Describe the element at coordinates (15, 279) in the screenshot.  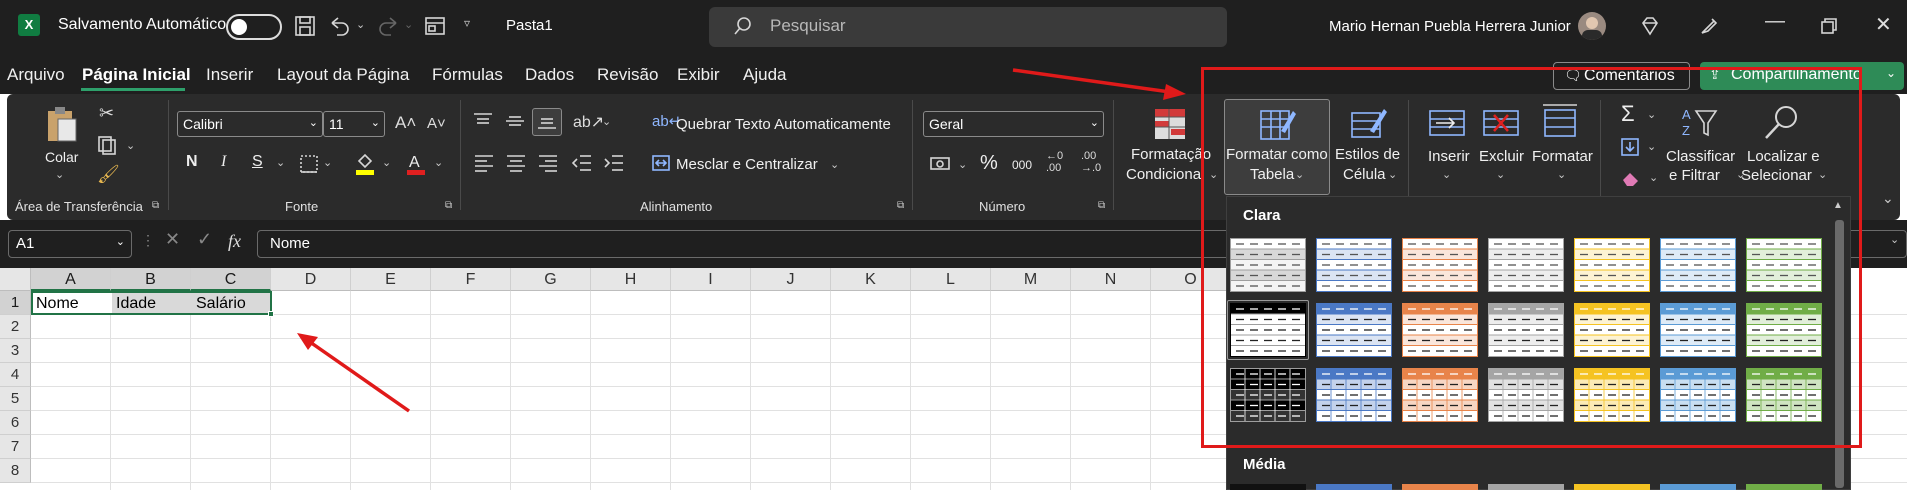
I see `select-all-corner` at that location.